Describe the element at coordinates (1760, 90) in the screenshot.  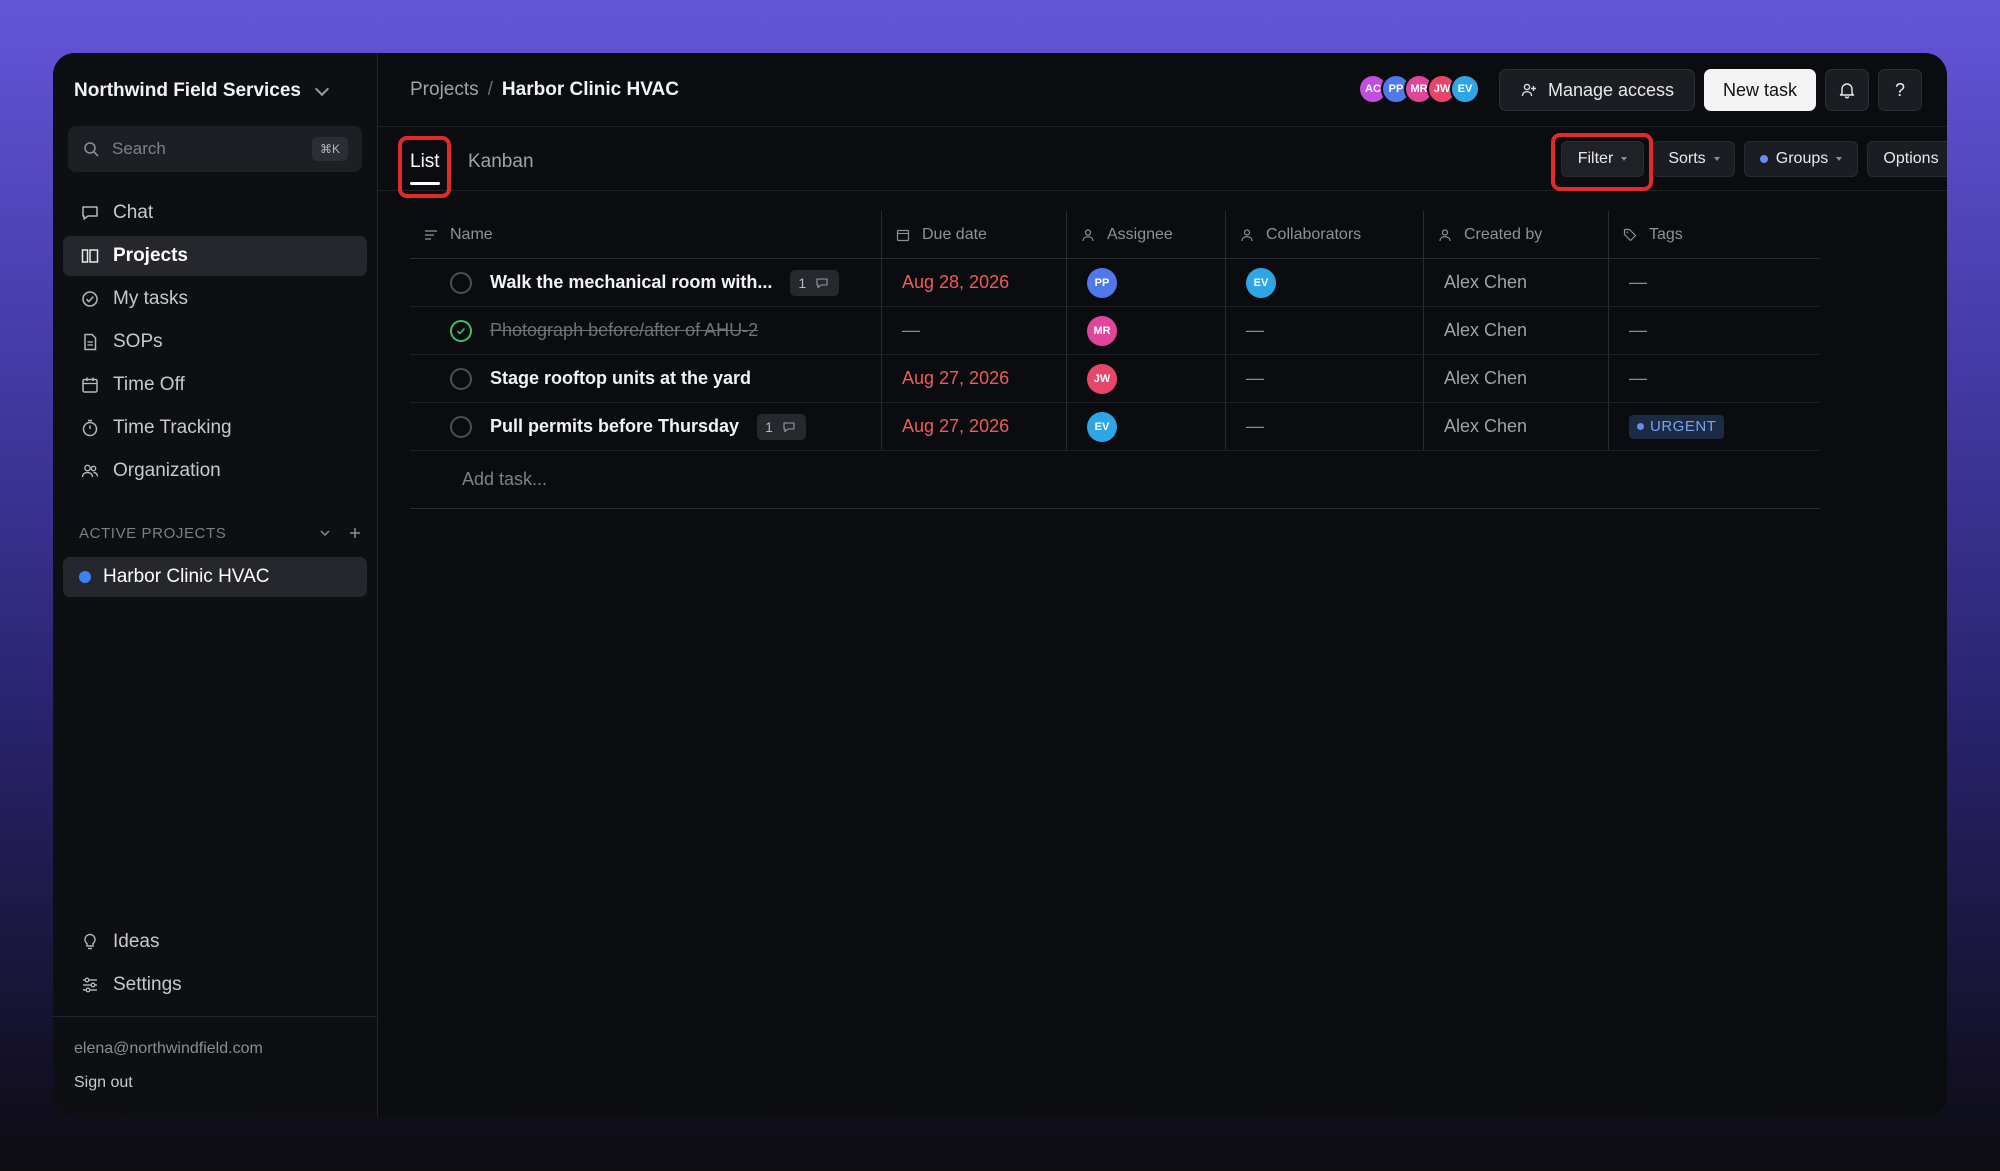
I see `new-task-button: New task` at that location.